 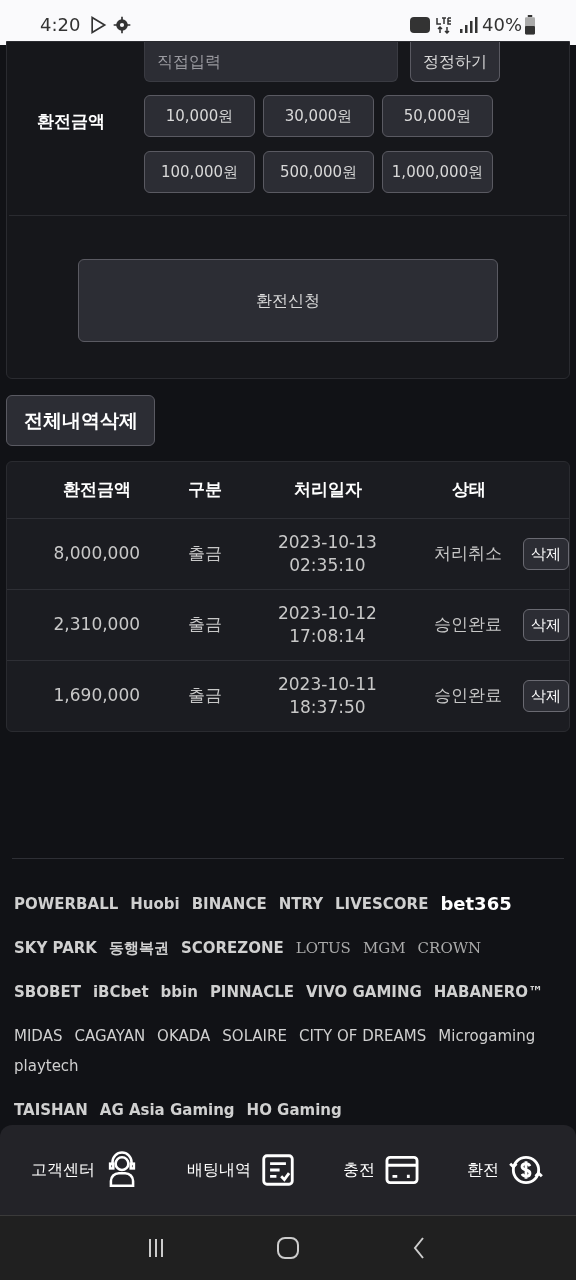 I want to click on amount-preset-button: 100,000원, so click(x=199, y=172).